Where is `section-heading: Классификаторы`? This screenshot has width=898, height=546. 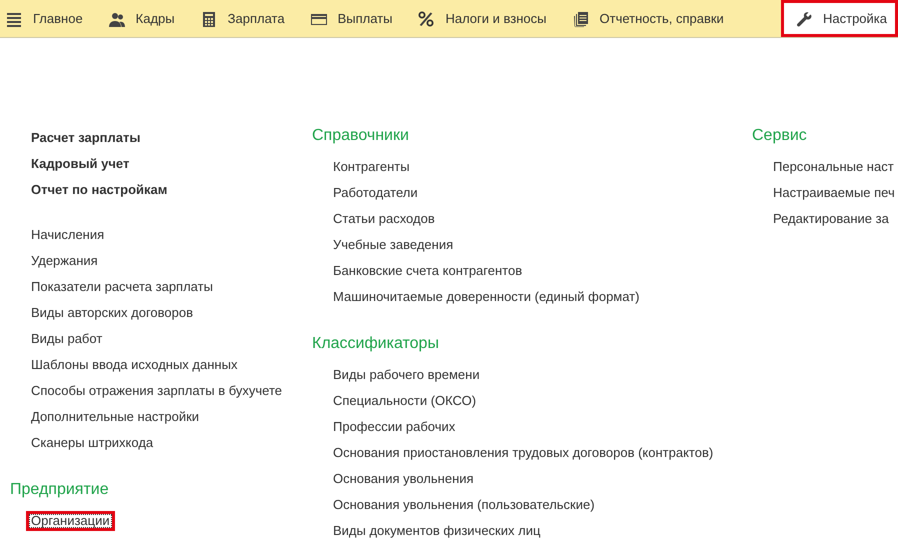
section-heading: Классификаторы is located at coordinates (376, 344).